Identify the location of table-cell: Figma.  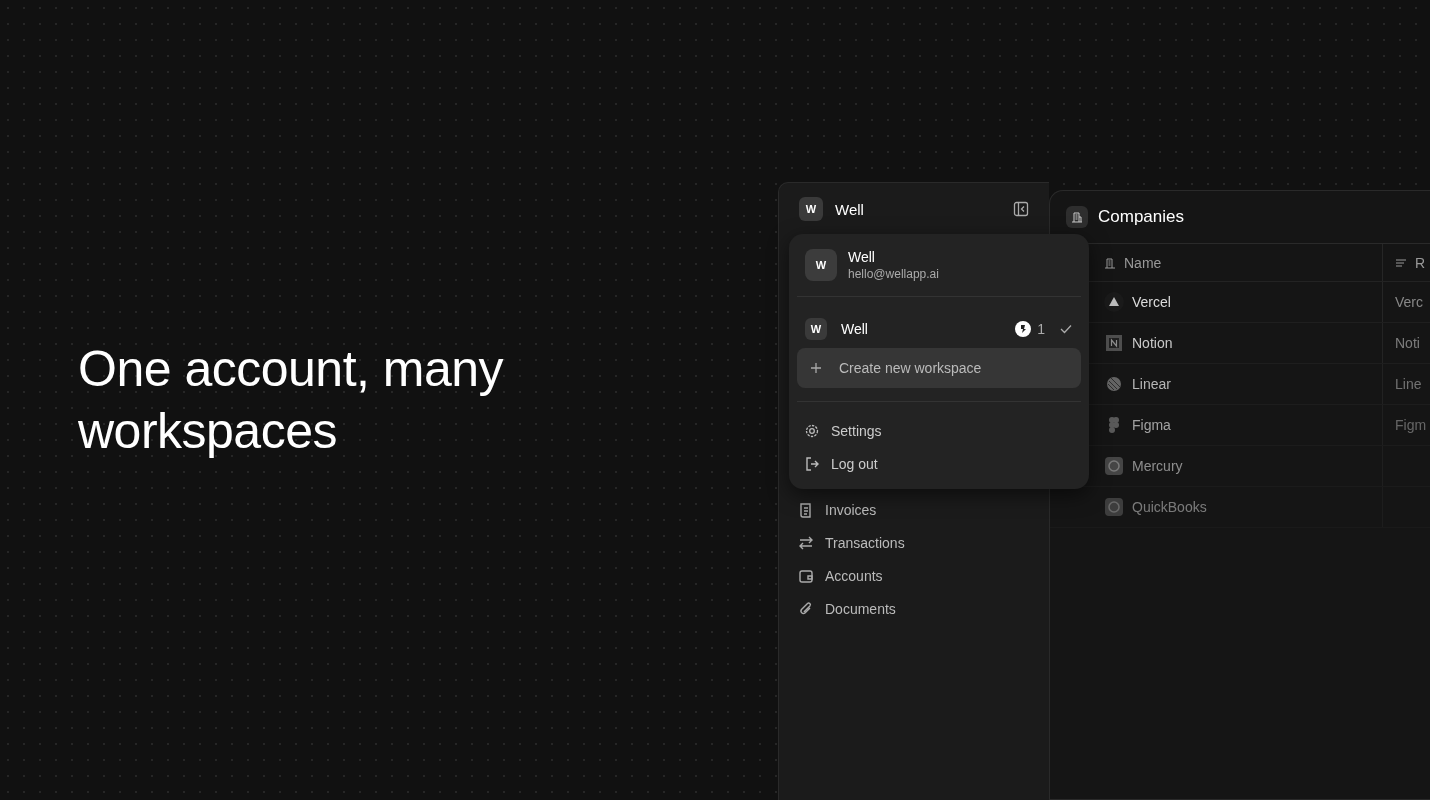
(1237, 425).